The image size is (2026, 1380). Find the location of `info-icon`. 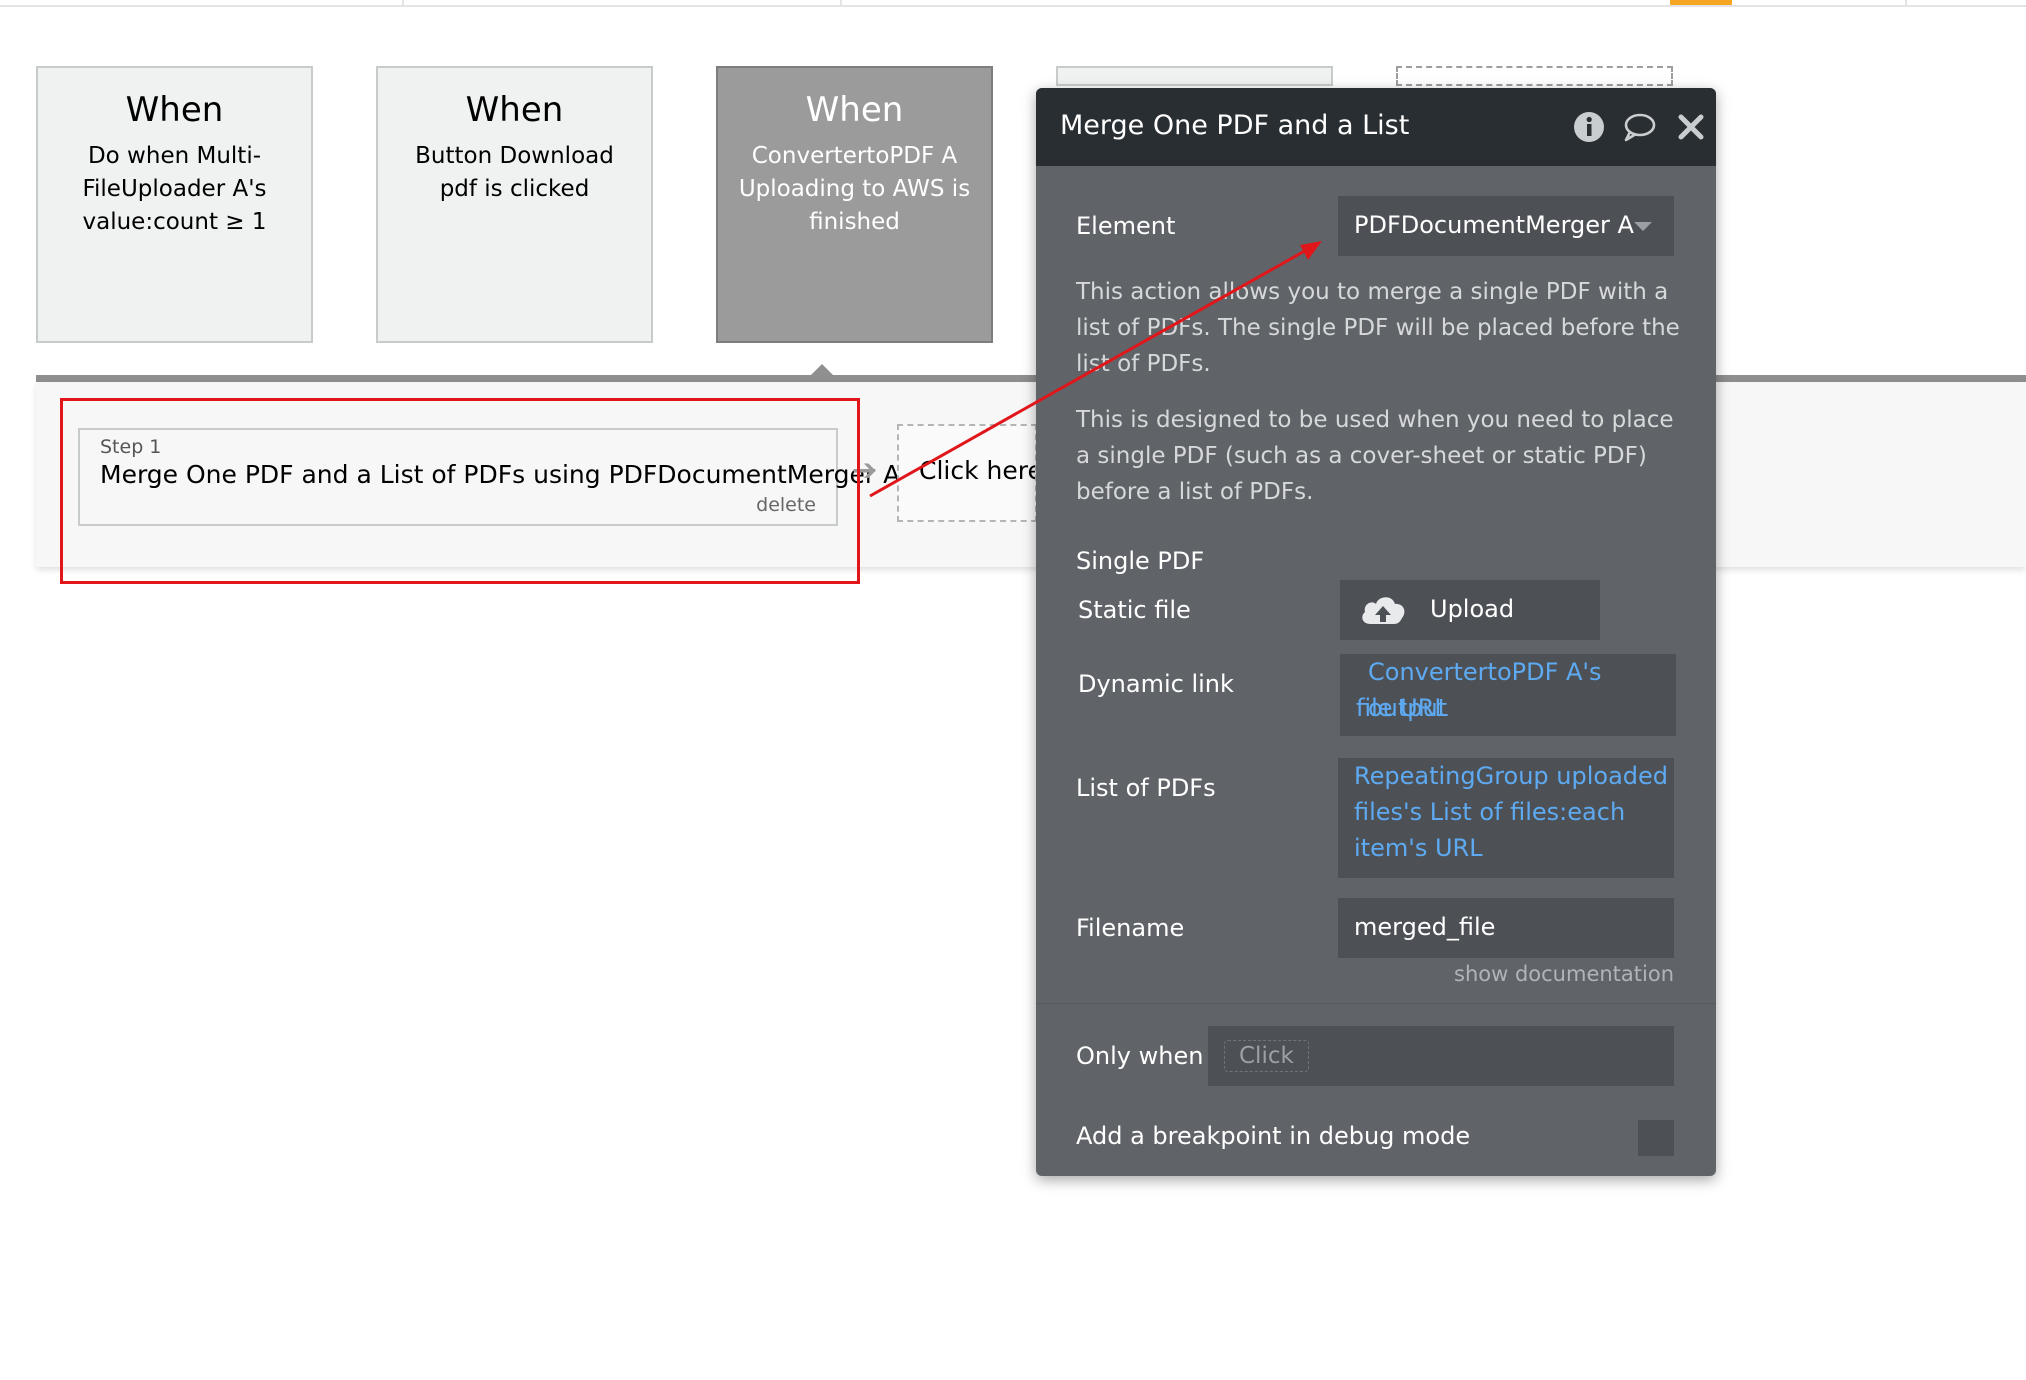

info-icon is located at coordinates (1589, 127).